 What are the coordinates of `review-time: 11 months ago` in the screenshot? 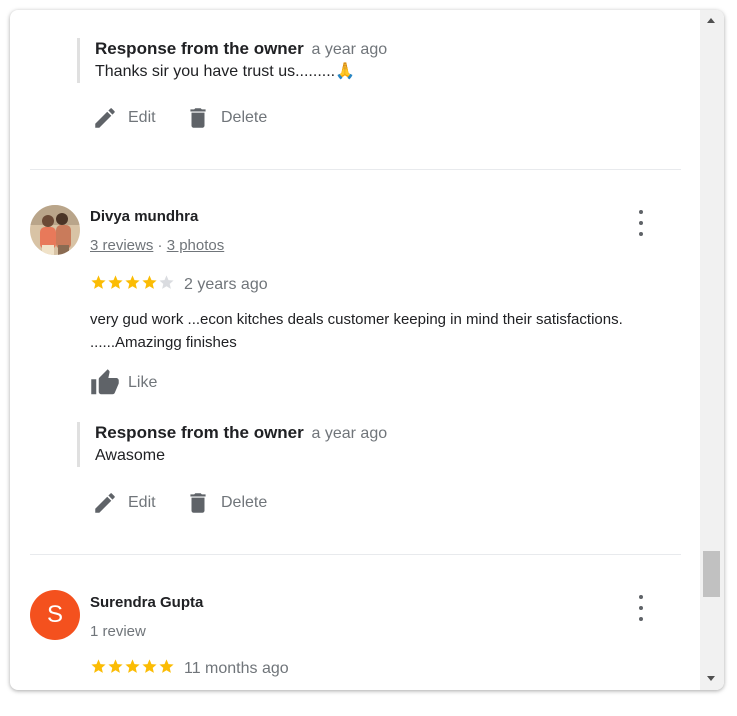 It's located at (236, 668).